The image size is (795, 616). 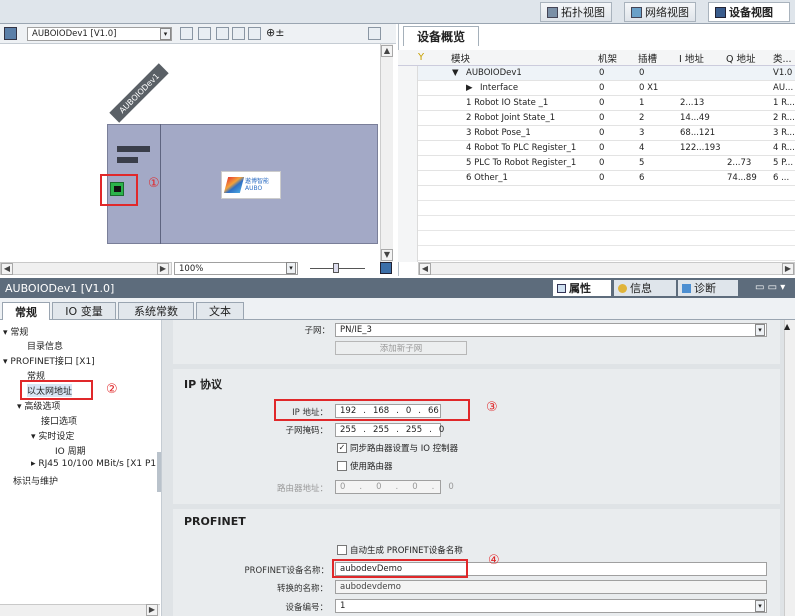 What do you see at coordinates (551, 330) in the screenshot?
I see `subnet-select: PN/IE_3` at bounding box center [551, 330].